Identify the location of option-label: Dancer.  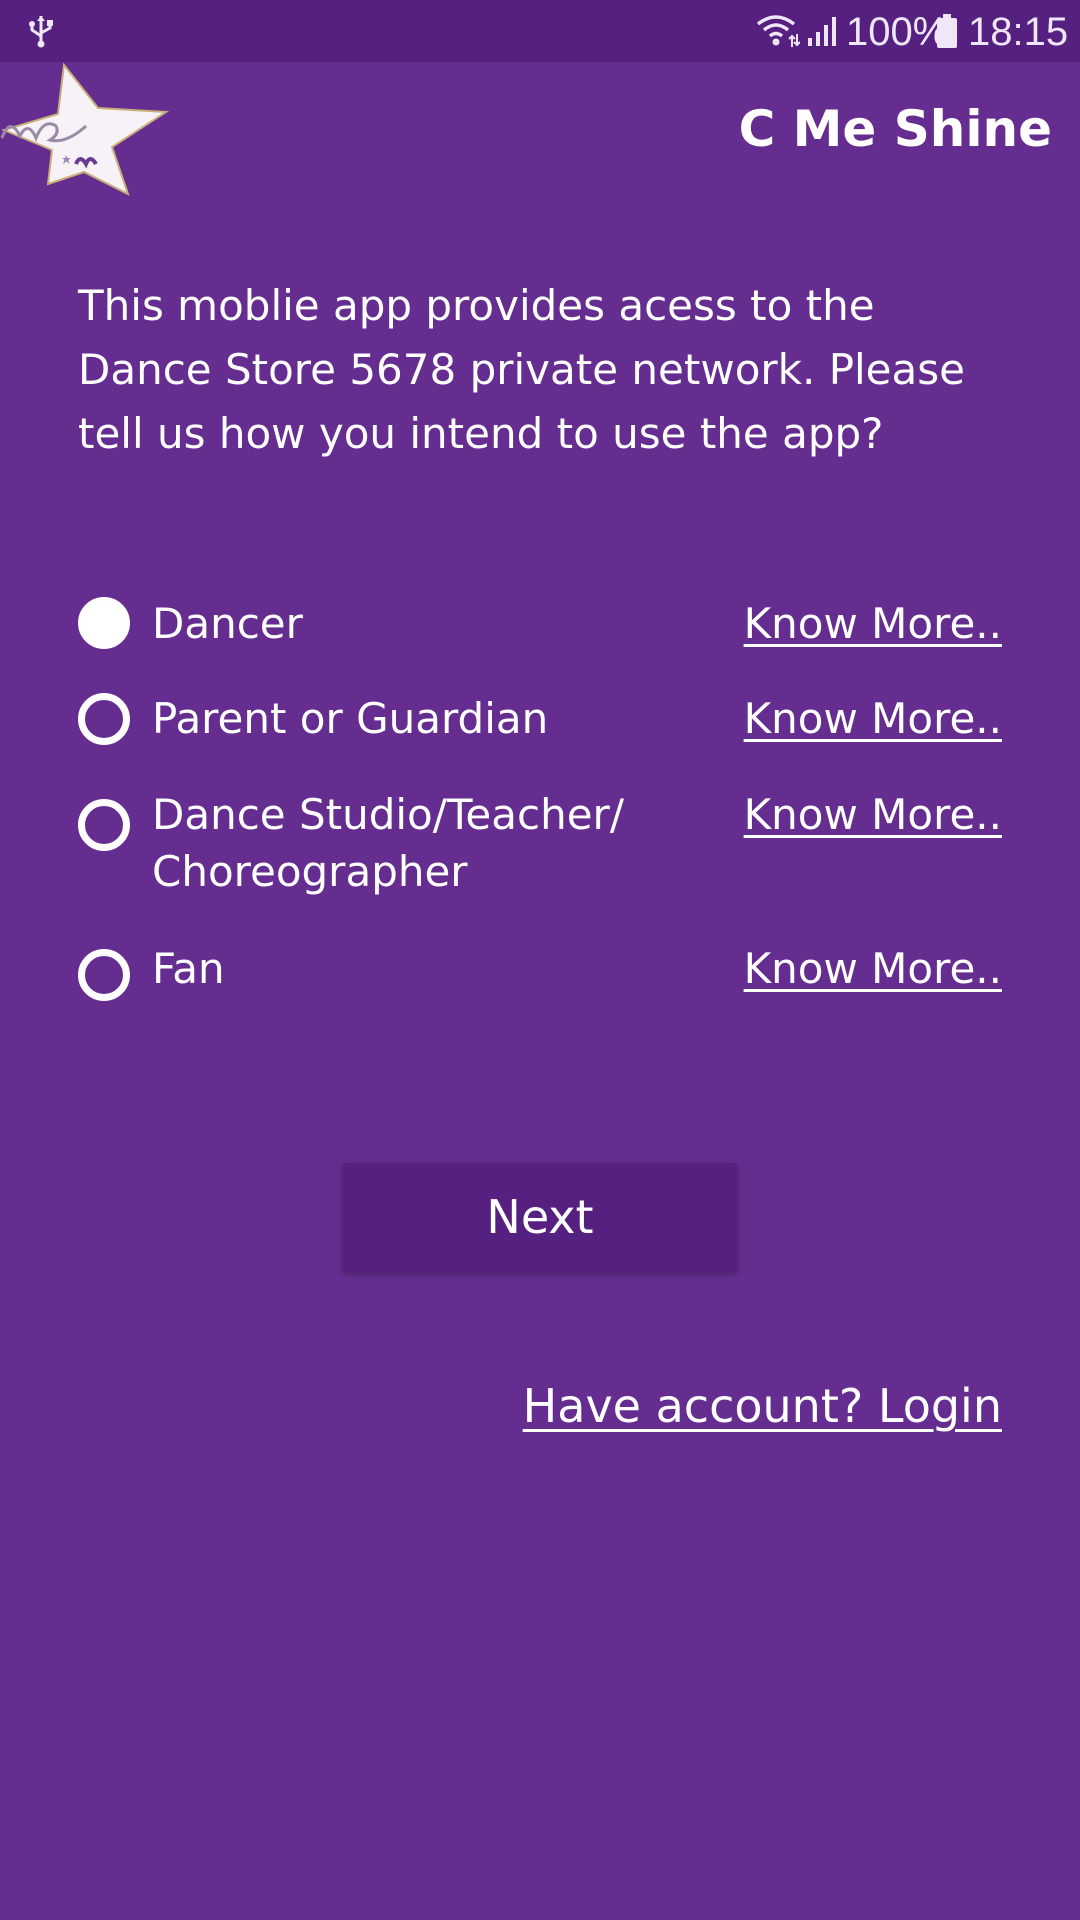
(227, 623).